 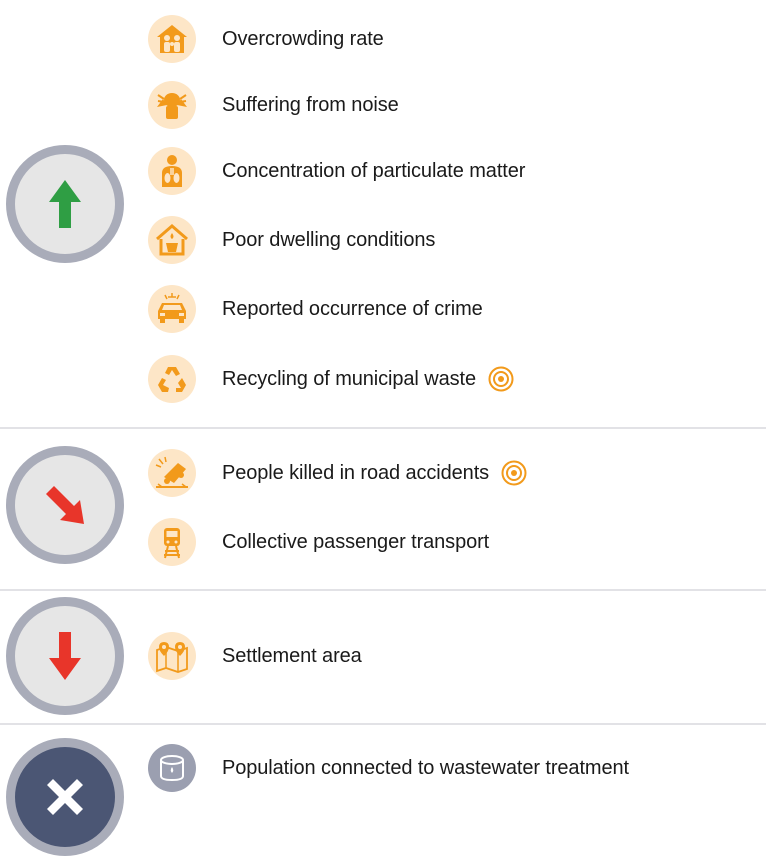 What do you see at coordinates (172, 240) in the screenshot?
I see `leaking-house-icon` at bounding box center [172, 240].